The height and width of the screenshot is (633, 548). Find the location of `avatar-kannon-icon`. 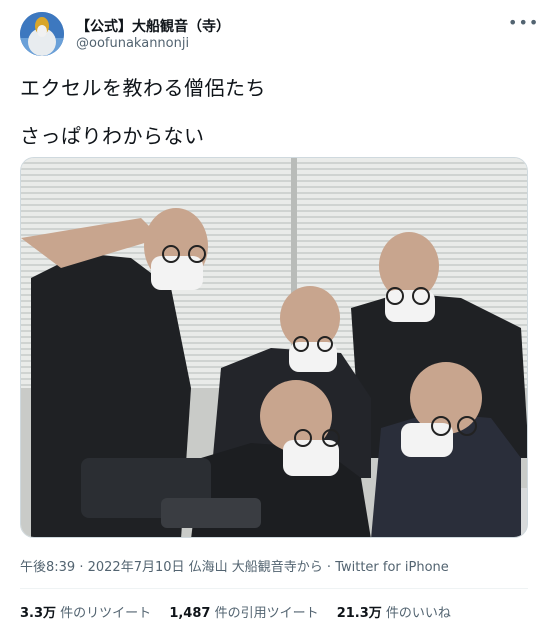

avatar-kannon-icon is located at coordinates (42, 34).